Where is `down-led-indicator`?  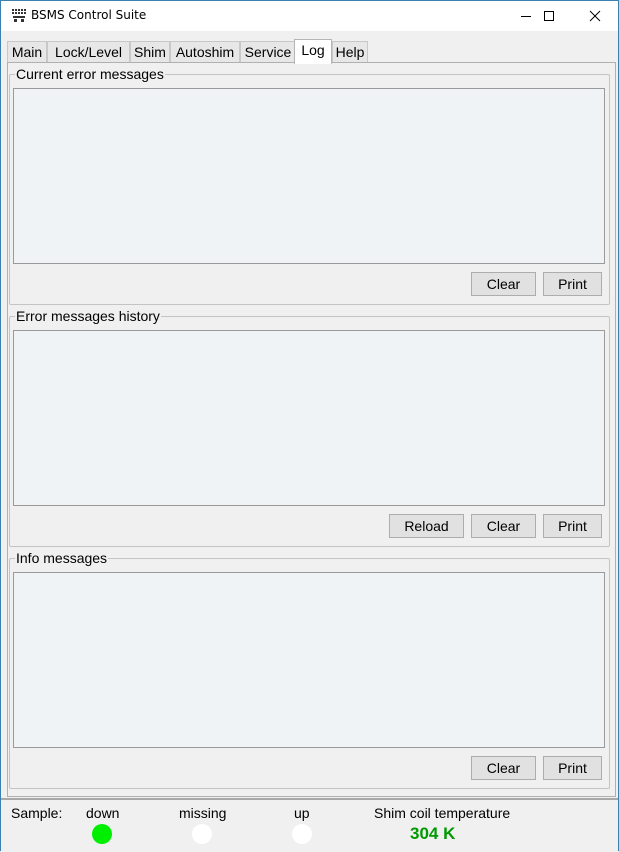
down-led-indicator is located at coordinates (102, 834).